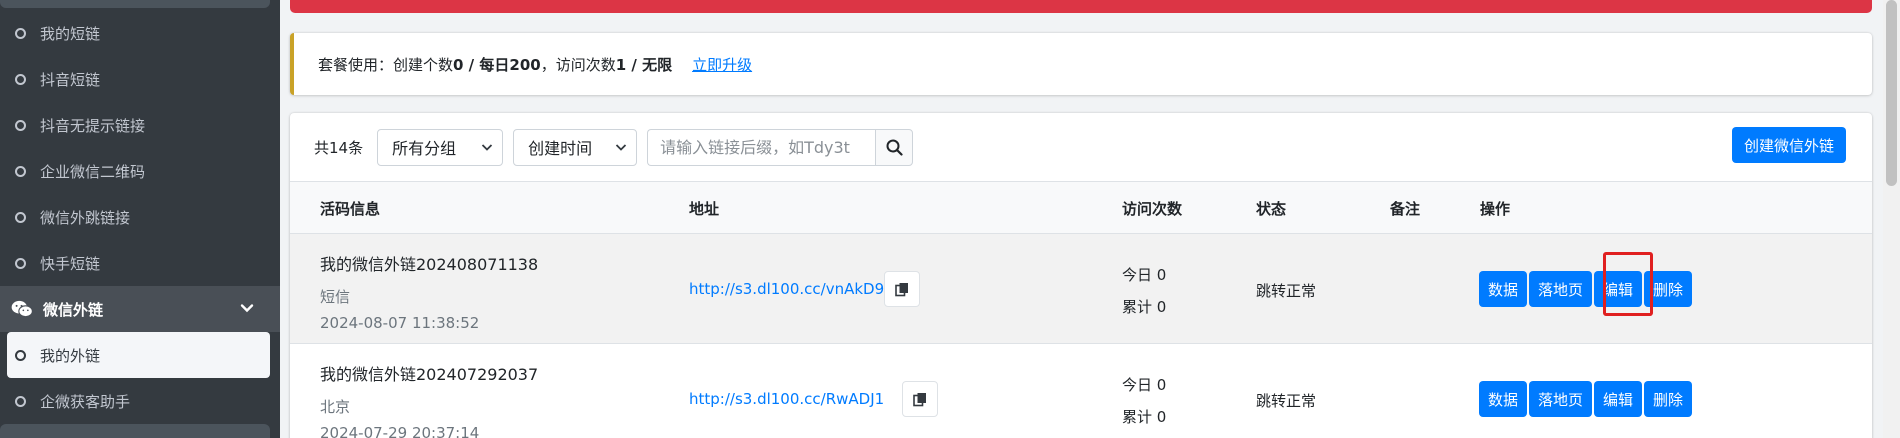 The height and width of the screenshot is (438, 1900). What do you see at coordinates (1891, 93) in the screenshot?
I see `scrollbar-thumb` at bounding box center [1891, 93].